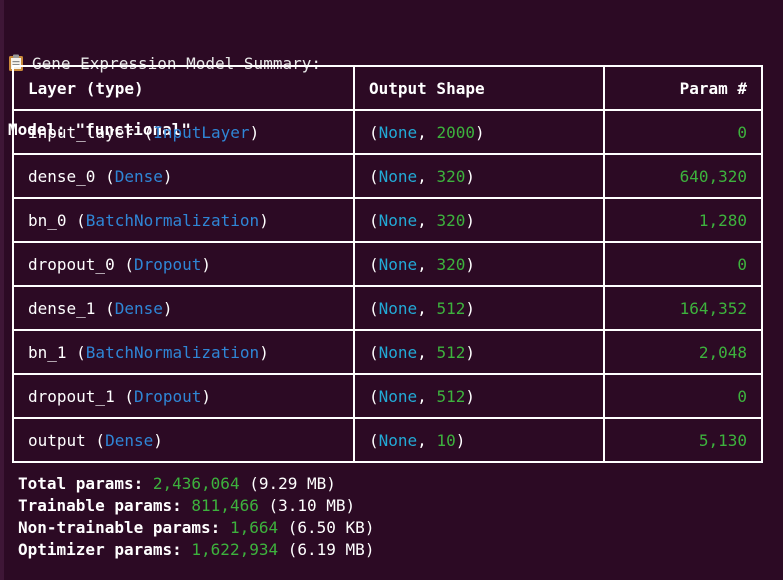 This screenshot has height=580, width=783. I want to click on total-value: 1,622,934, so click(235, 549).